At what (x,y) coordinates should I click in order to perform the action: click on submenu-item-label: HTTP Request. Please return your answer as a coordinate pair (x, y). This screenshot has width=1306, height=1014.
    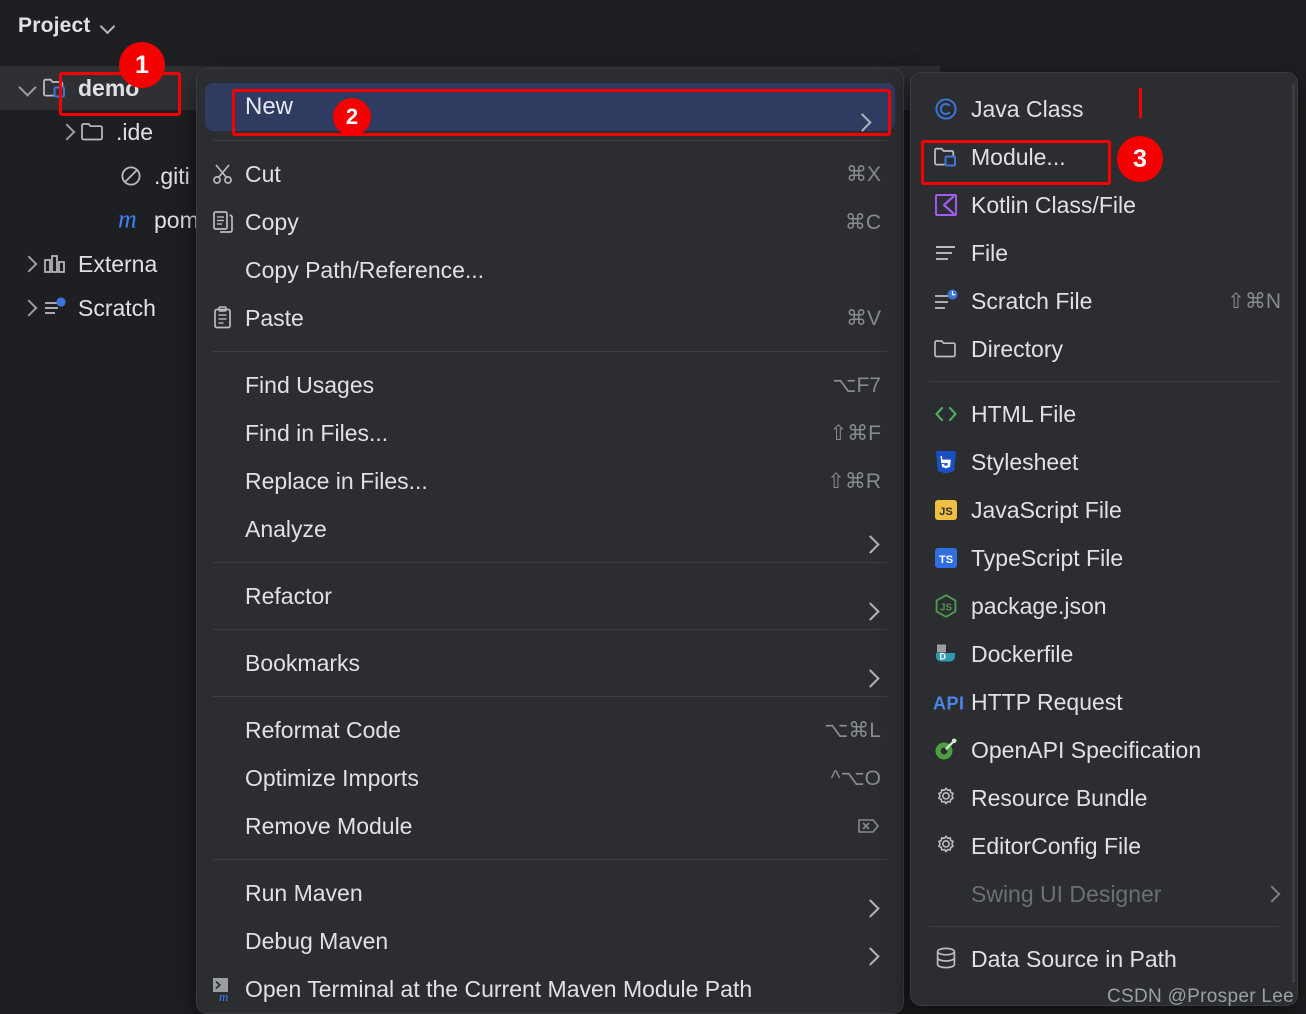
    Looking at the image, I should click on (1047, 701).